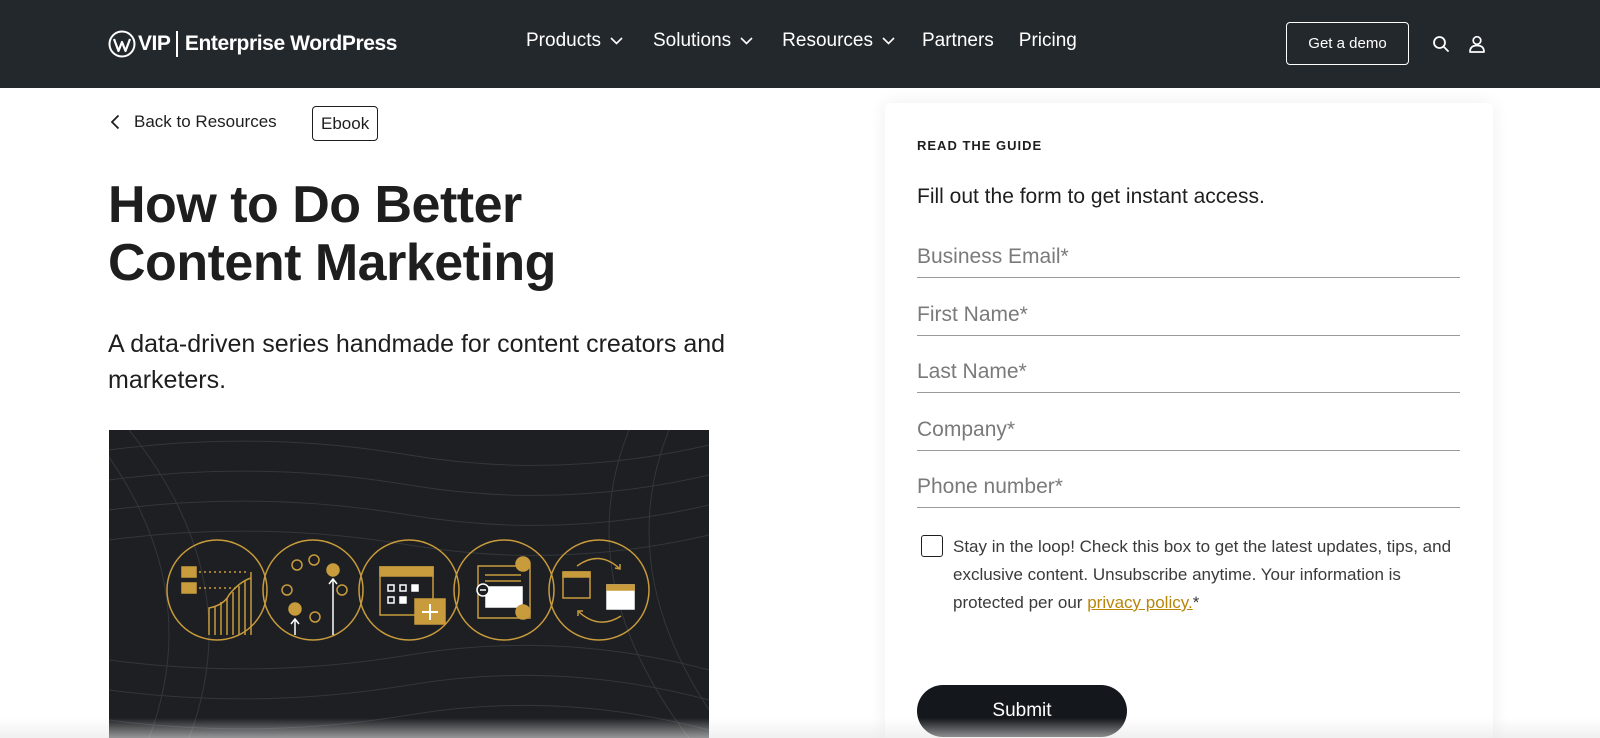  Describe the element at coordinates (315, 205) in the screenshot. I see `title-line-1: How to Do Better` at that location.